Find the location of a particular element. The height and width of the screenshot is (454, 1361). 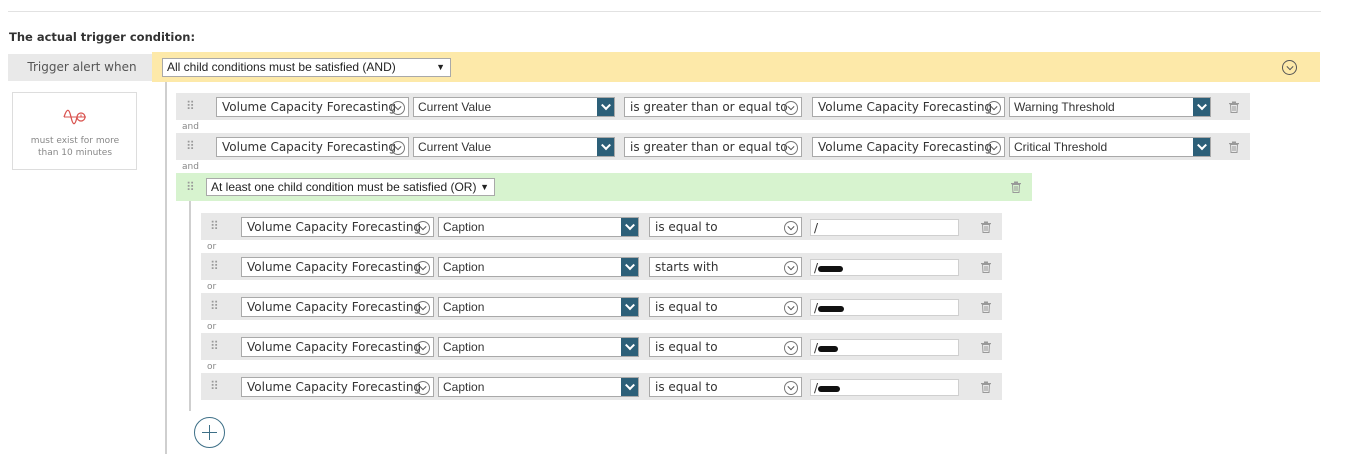

compare-entity-value: Volume Capacity Forecasting is located at coordinates (905, 107).